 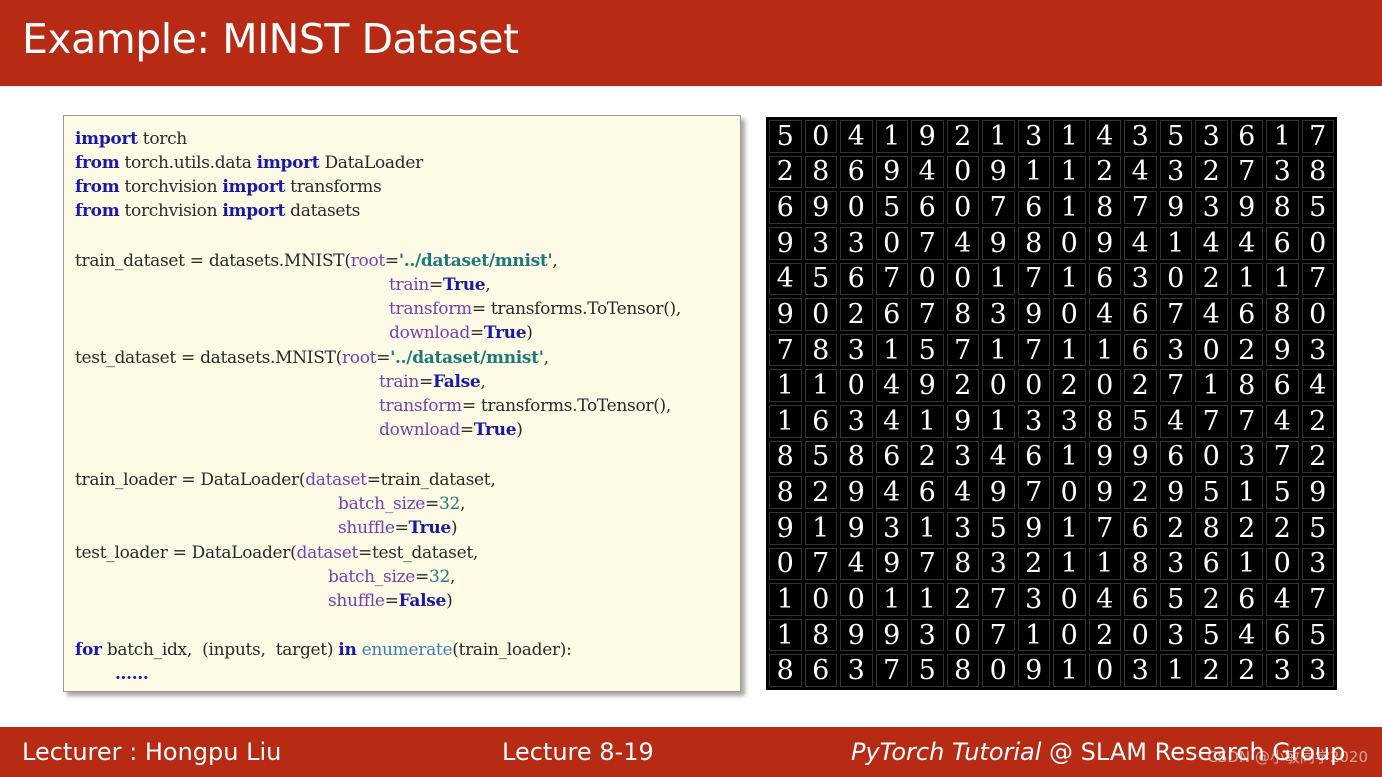 What do you see at coordinates (171, 187) in the screenshot?
I see `code-text: torchvision` at bounding box center [171, 187].